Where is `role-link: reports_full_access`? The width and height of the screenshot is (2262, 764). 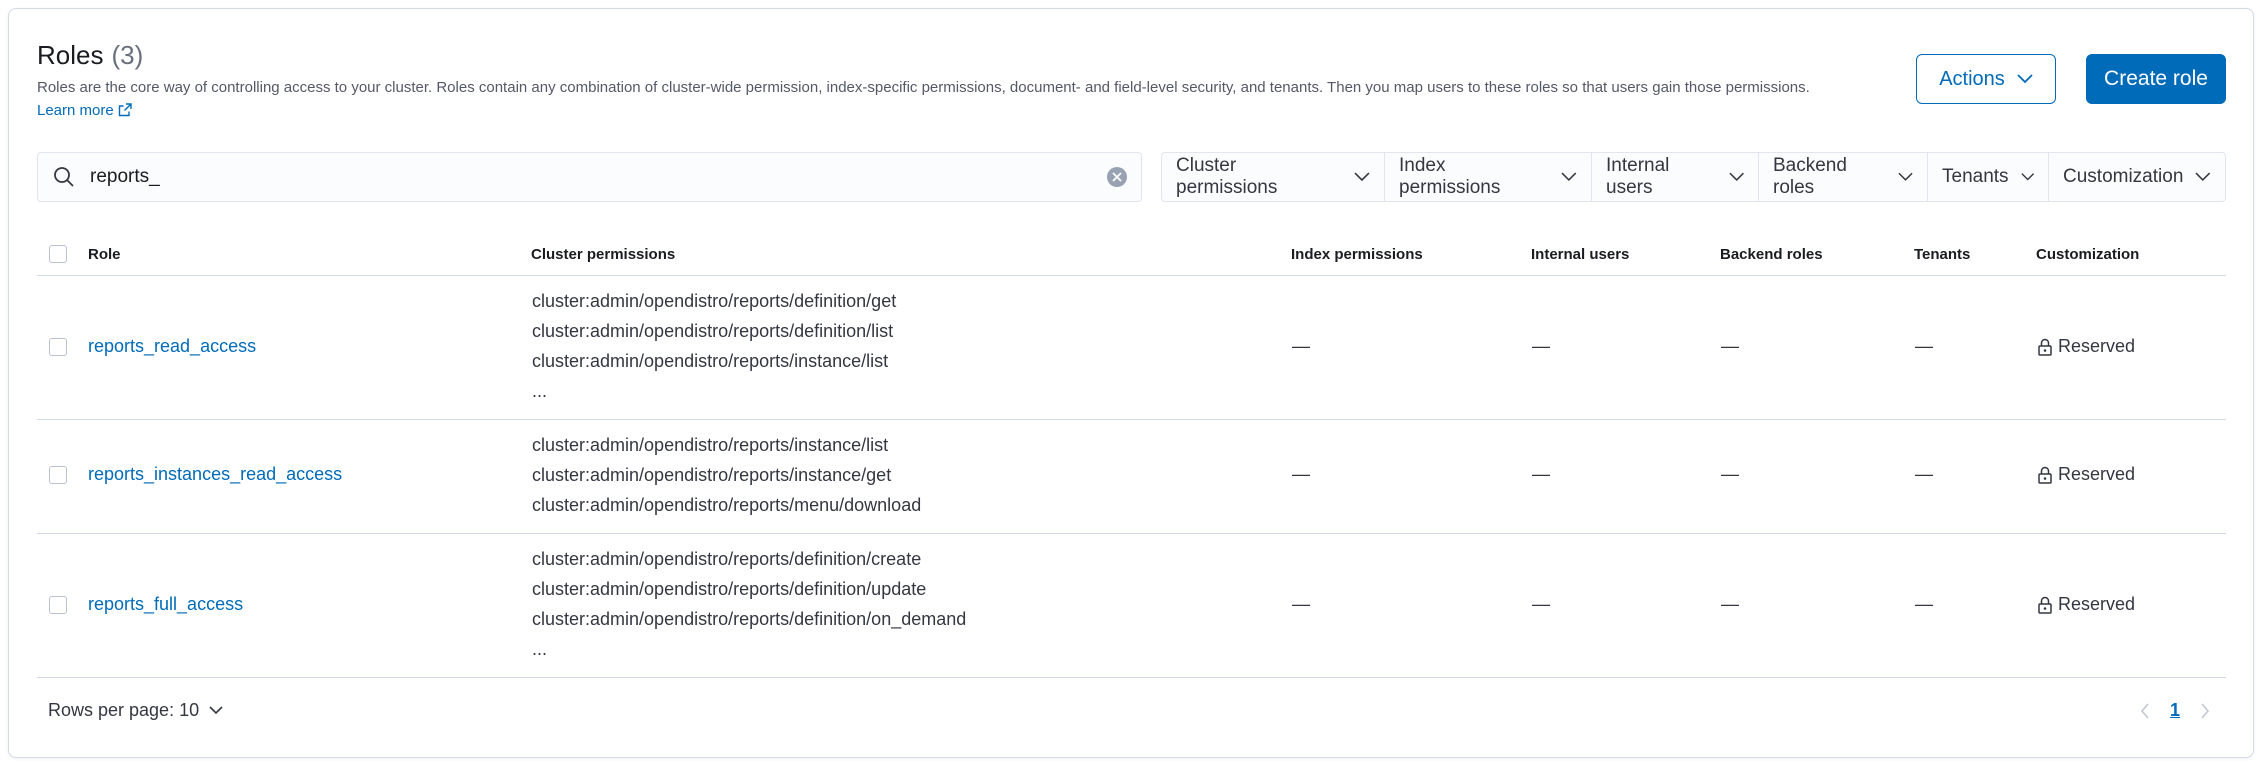
role-link: reports_full_access is located at coordinates (165, 604).